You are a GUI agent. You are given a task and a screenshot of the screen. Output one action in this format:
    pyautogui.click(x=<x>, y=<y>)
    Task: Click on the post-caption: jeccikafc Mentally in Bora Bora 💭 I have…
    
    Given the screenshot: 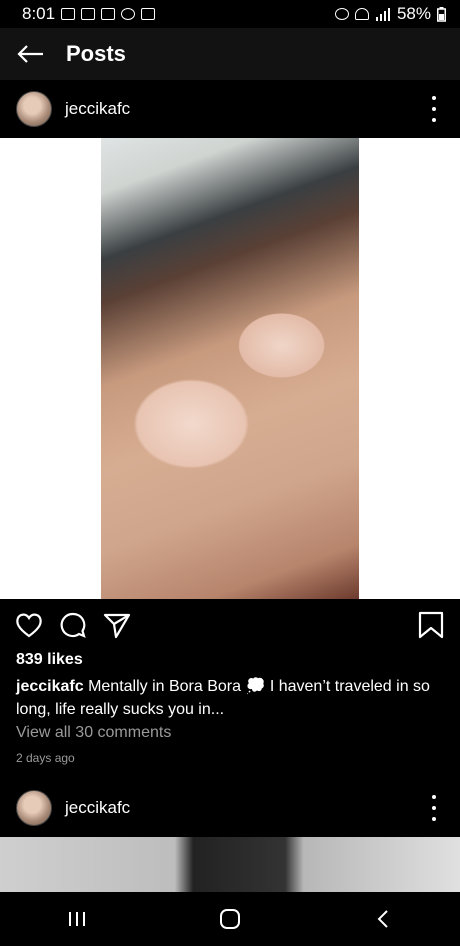 What is the action you would take?
    pyautogui.click(x=231, y=698)
    